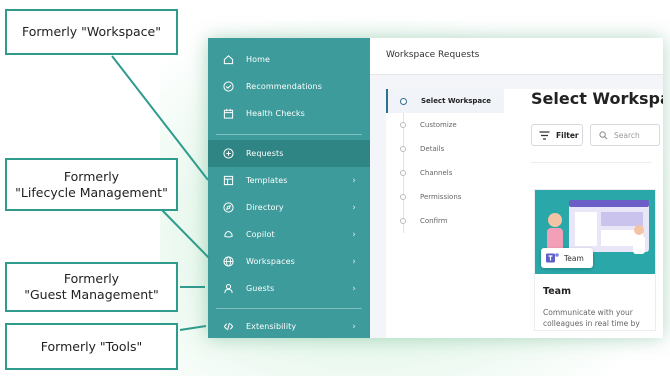 The width and height of the screenshot is (670, 376). I want to click on callout-lifecycle: Formerly "Lifecycle Management", so click(91, 184).